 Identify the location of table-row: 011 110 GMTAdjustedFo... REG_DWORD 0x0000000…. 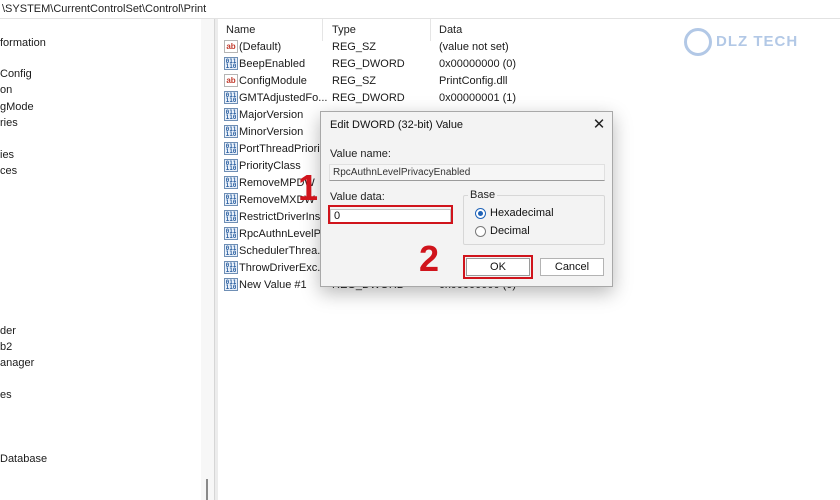
(529, 98).